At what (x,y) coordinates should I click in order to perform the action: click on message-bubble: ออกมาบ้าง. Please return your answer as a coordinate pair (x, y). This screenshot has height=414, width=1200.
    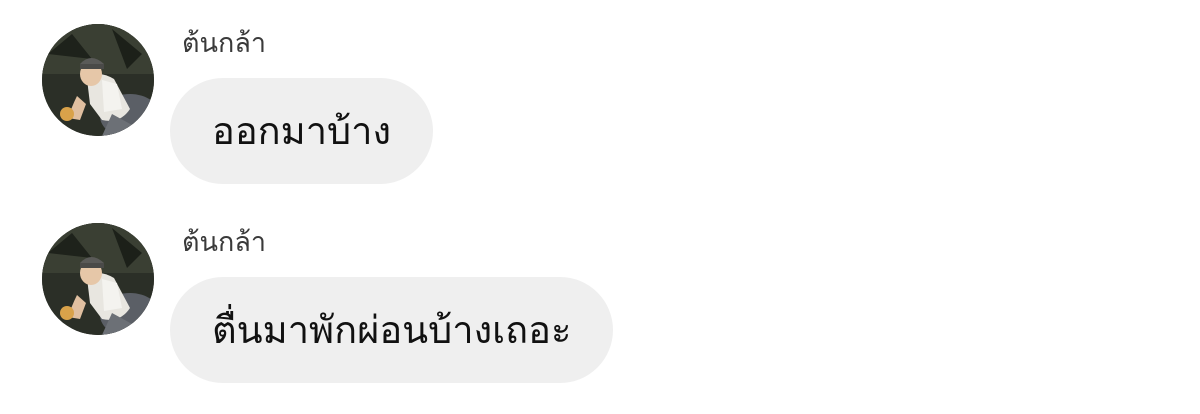
    Looking at the image, I should click on (302, 131).